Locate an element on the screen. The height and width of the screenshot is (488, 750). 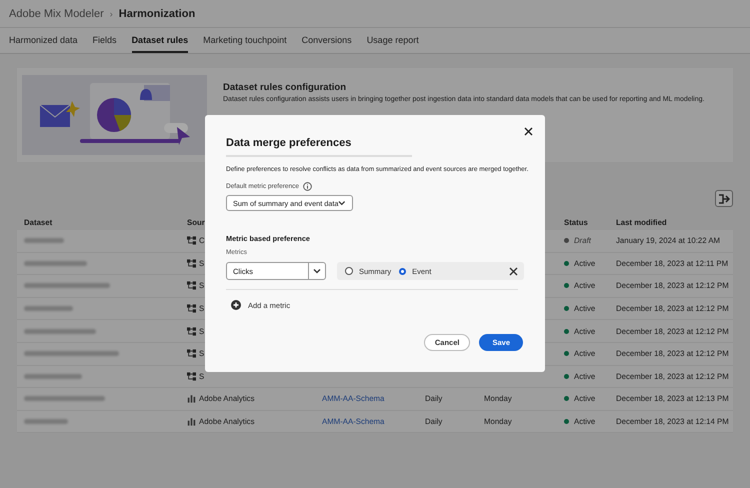
tab: Dataset rules is located at coordinates (160, 40).